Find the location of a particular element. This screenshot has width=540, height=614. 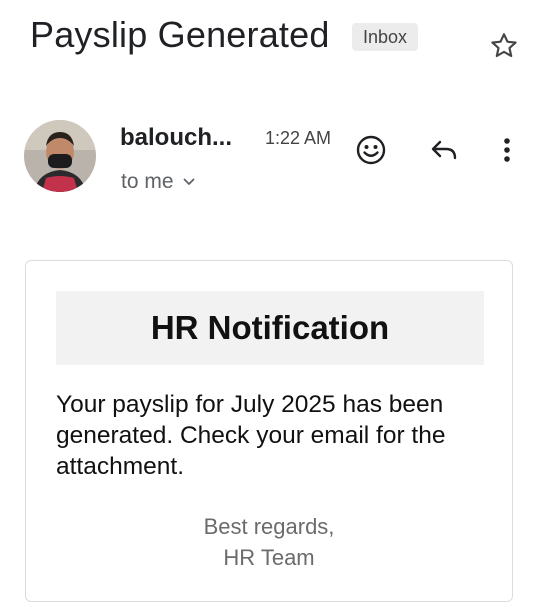

message-signature: Best regards, HR Team is located at coordinates (269, 542).